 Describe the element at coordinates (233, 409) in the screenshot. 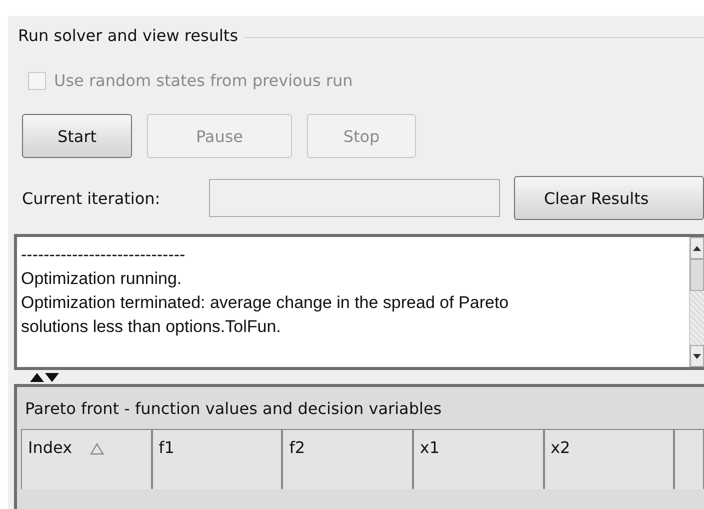

I see `table-title: Pareto front - function values and decision variables` at that location.